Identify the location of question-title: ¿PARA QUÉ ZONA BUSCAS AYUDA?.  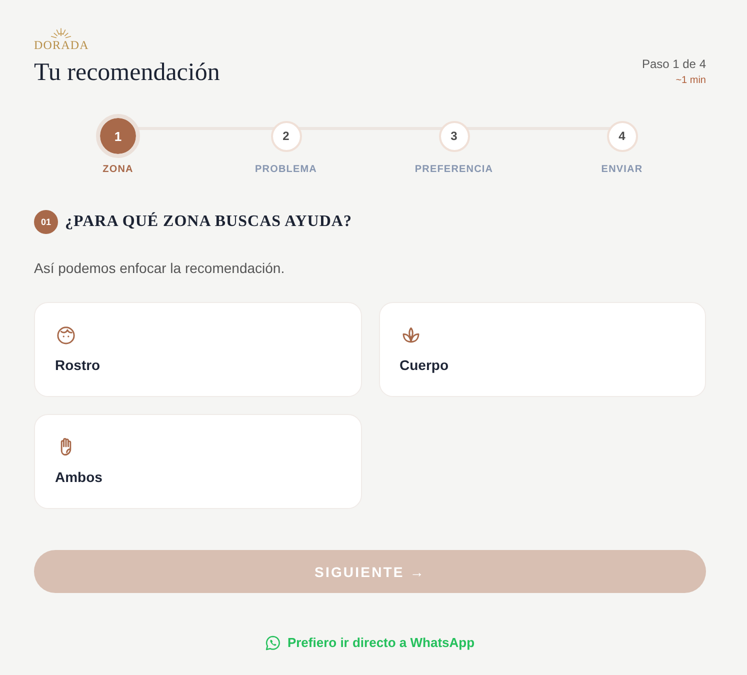
(208, 221).